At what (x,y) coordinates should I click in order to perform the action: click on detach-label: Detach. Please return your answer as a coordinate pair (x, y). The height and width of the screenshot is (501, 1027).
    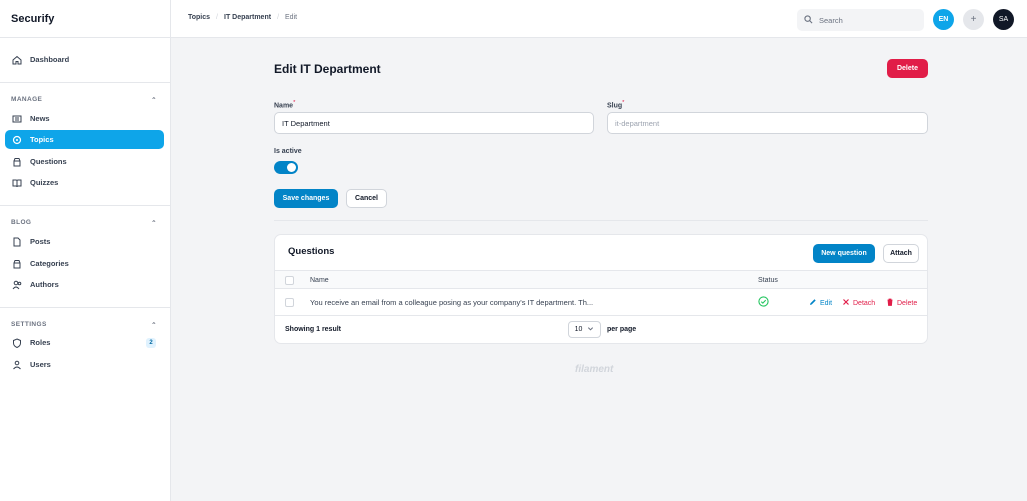
    Looking at the image, I should click on (864, 303).